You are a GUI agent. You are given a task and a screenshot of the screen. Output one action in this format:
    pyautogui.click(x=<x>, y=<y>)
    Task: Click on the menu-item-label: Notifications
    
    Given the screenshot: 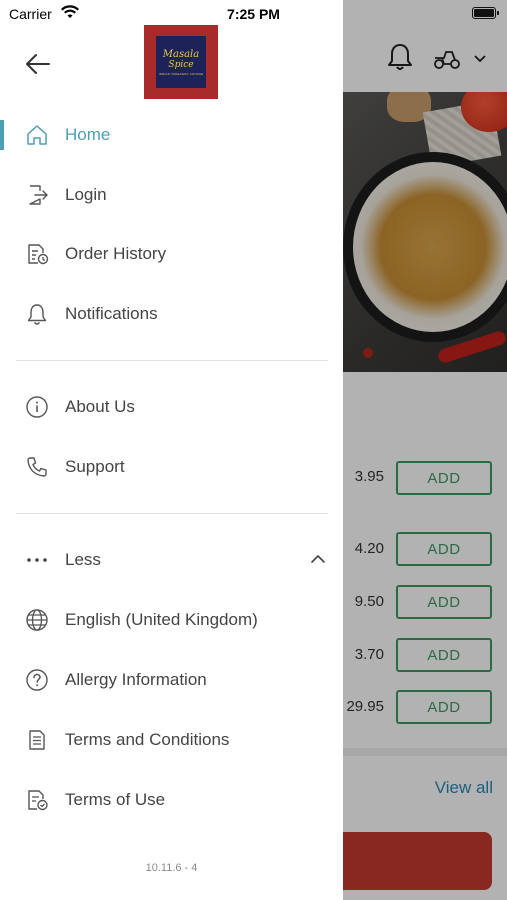 What is the action you would take?
    pyautogui.click(x=111, y=313)
    